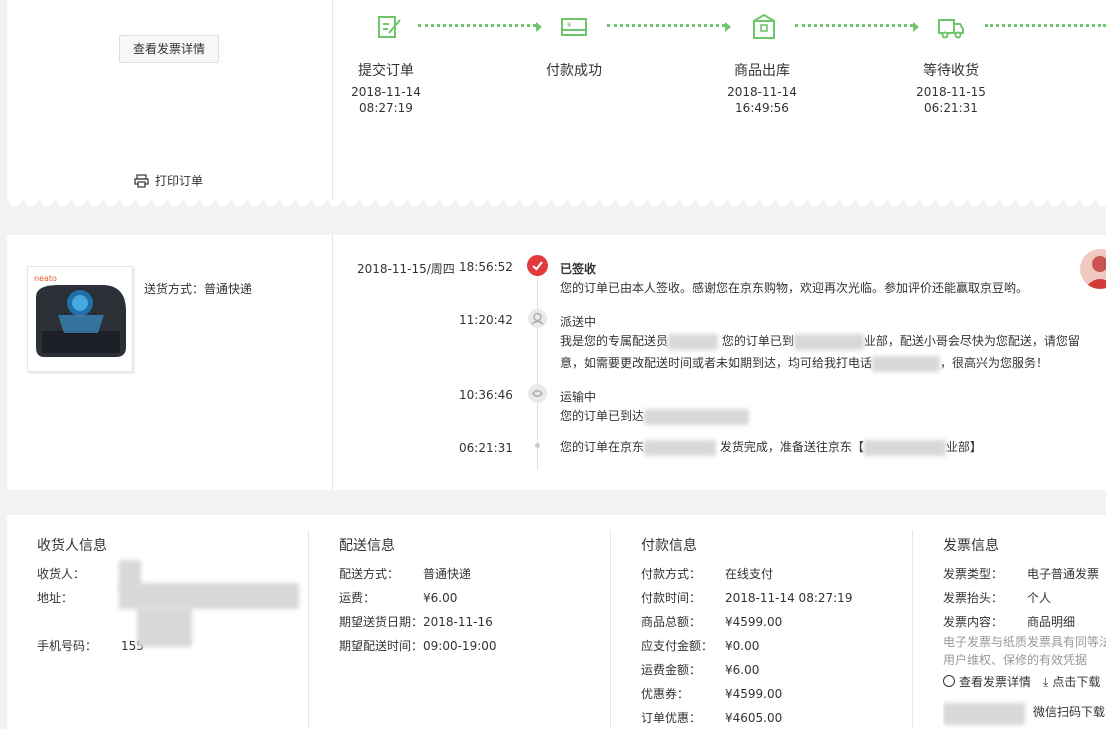  Describe the element at coordinates (406, 269) in the screenshot. I see `tracking-date: 2018-11-15/周四` at that location.